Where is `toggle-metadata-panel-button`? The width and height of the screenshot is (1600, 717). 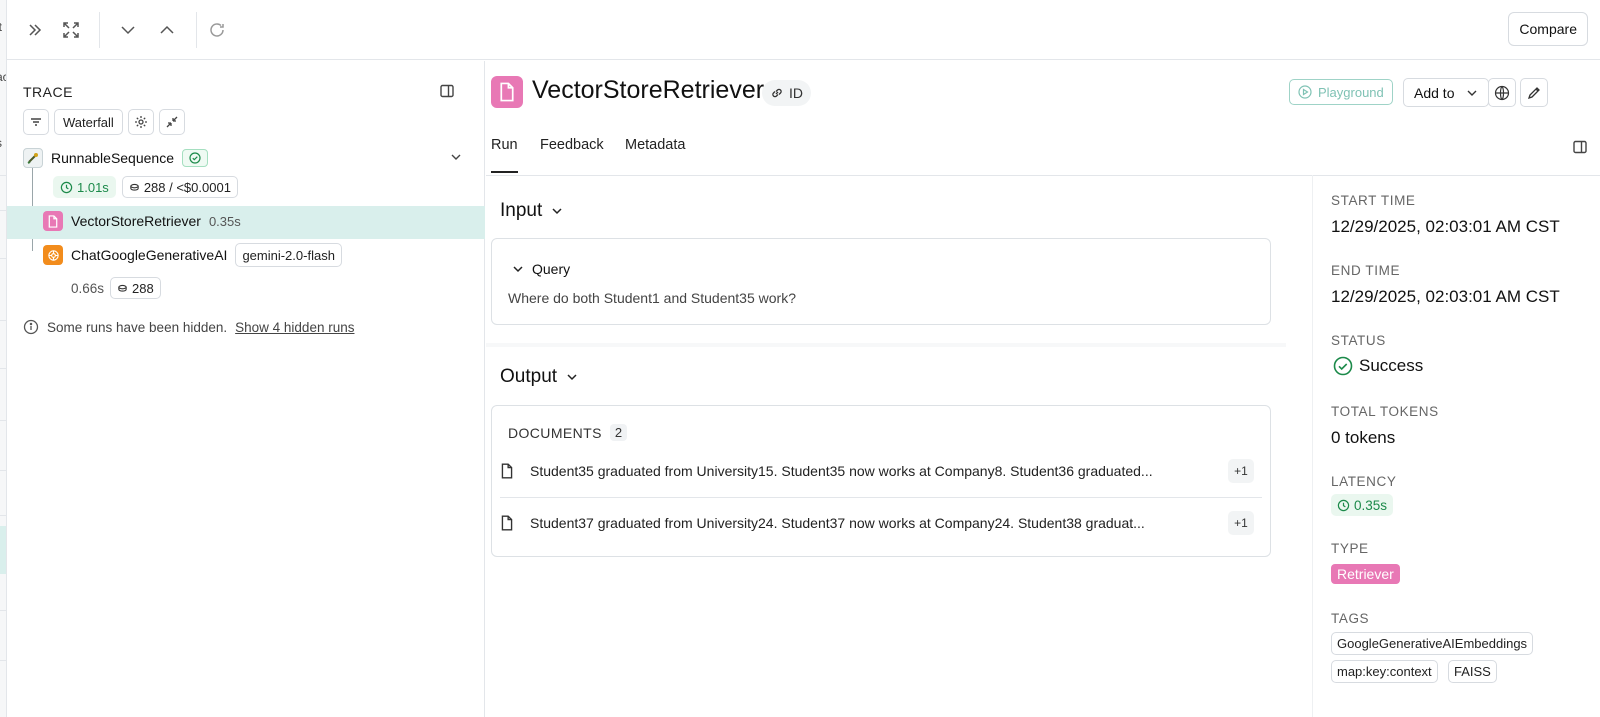
toggle-metadata-panel-button is located at coordinates (1580, 148).